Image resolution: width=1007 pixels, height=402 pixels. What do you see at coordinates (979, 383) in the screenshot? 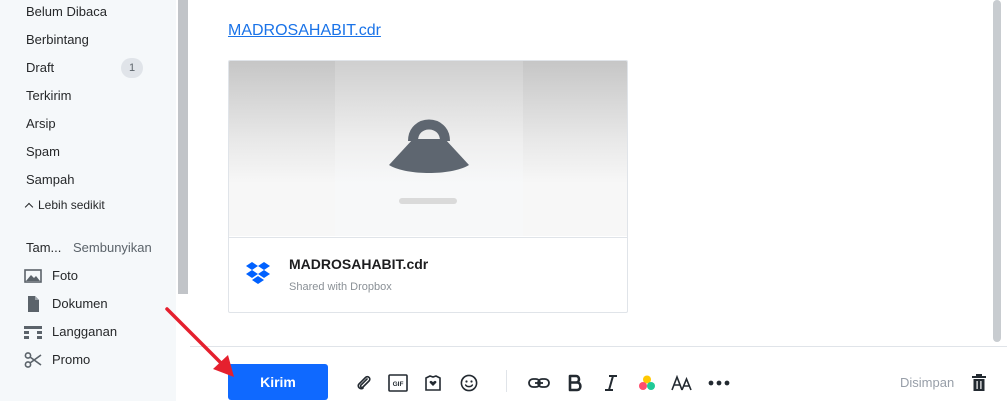
I see `delete-icon` at bounding box center [979, 383].